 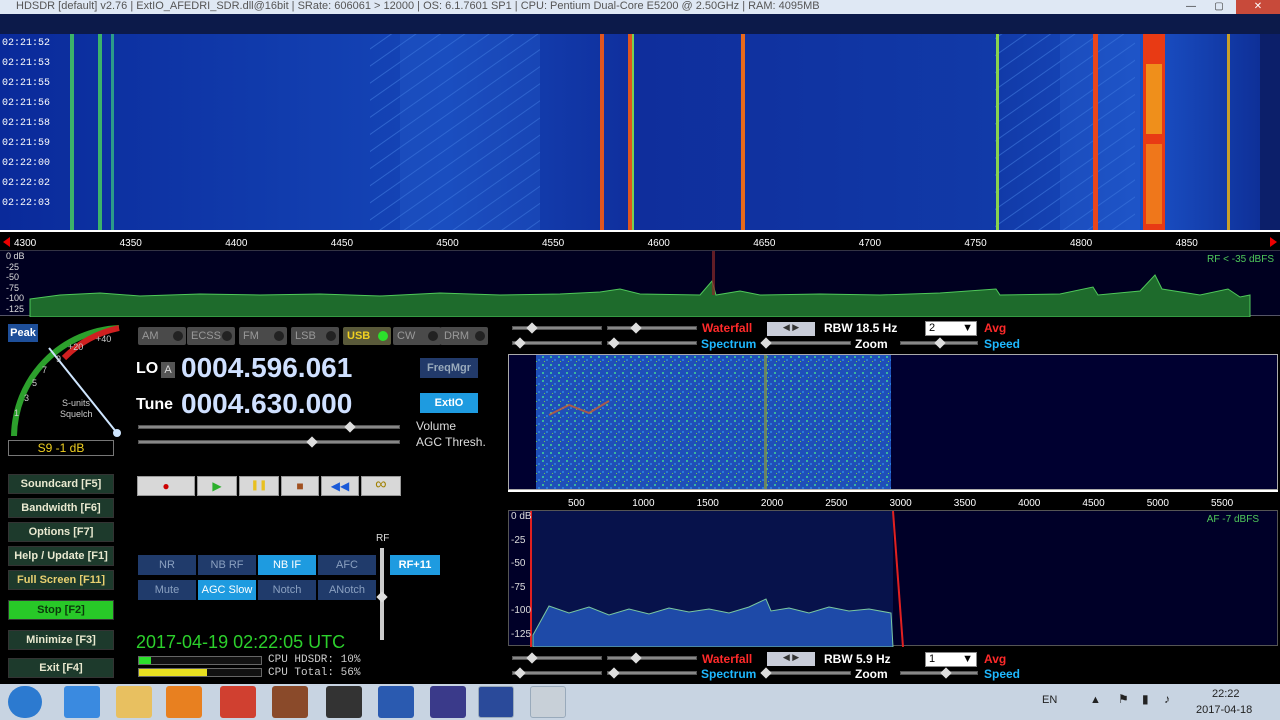 I want to click on zoom-slider, so click(x=809, y=343).